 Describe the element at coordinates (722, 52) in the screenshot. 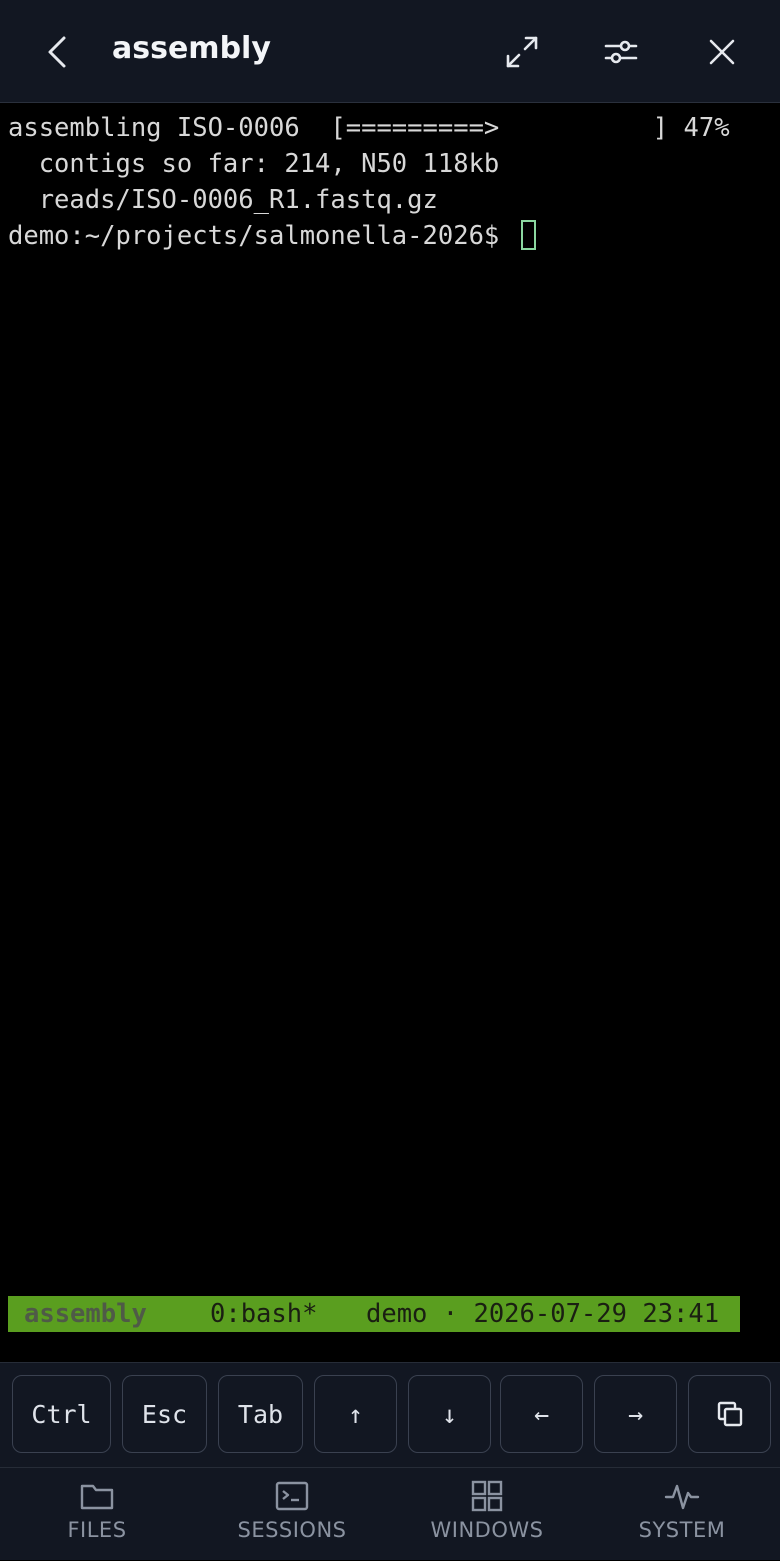

I see `close-icon` at that location.